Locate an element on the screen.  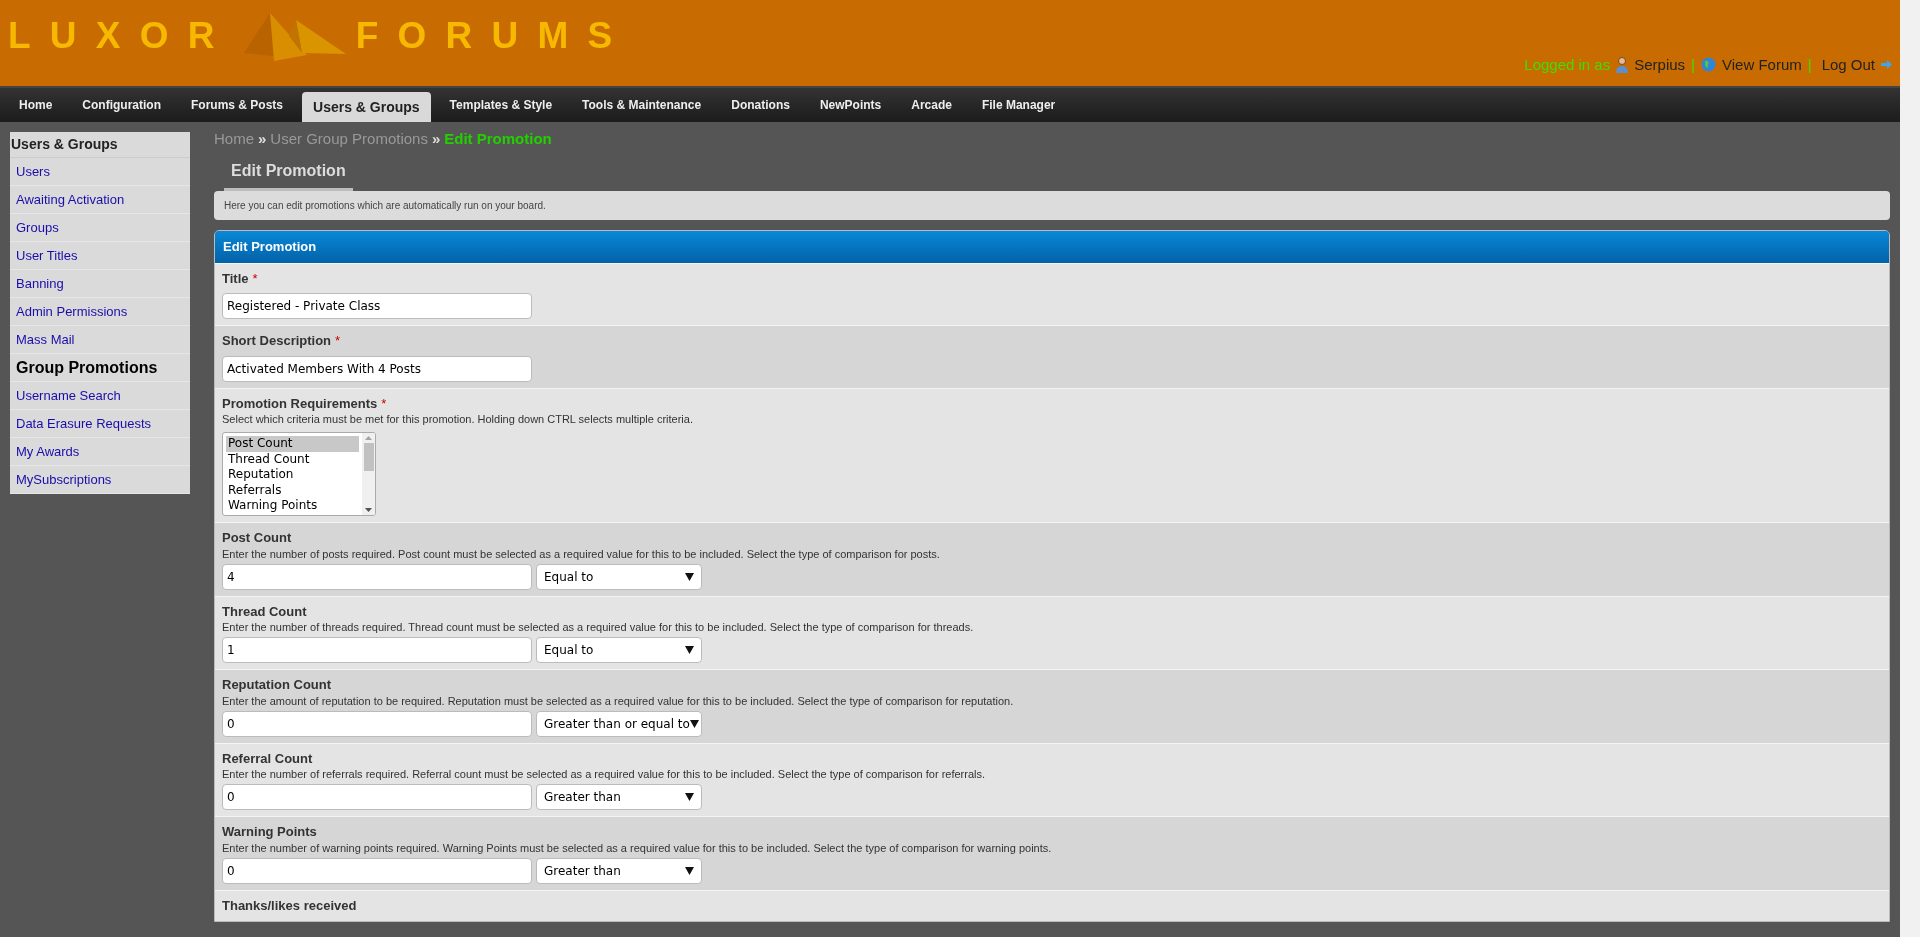
sidebar-item: MySubscriptions is located at coordinates (100, 480).